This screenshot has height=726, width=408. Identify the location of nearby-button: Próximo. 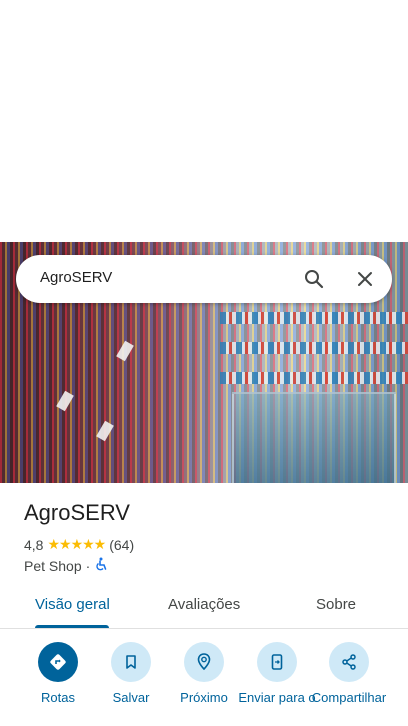
(204, 673).